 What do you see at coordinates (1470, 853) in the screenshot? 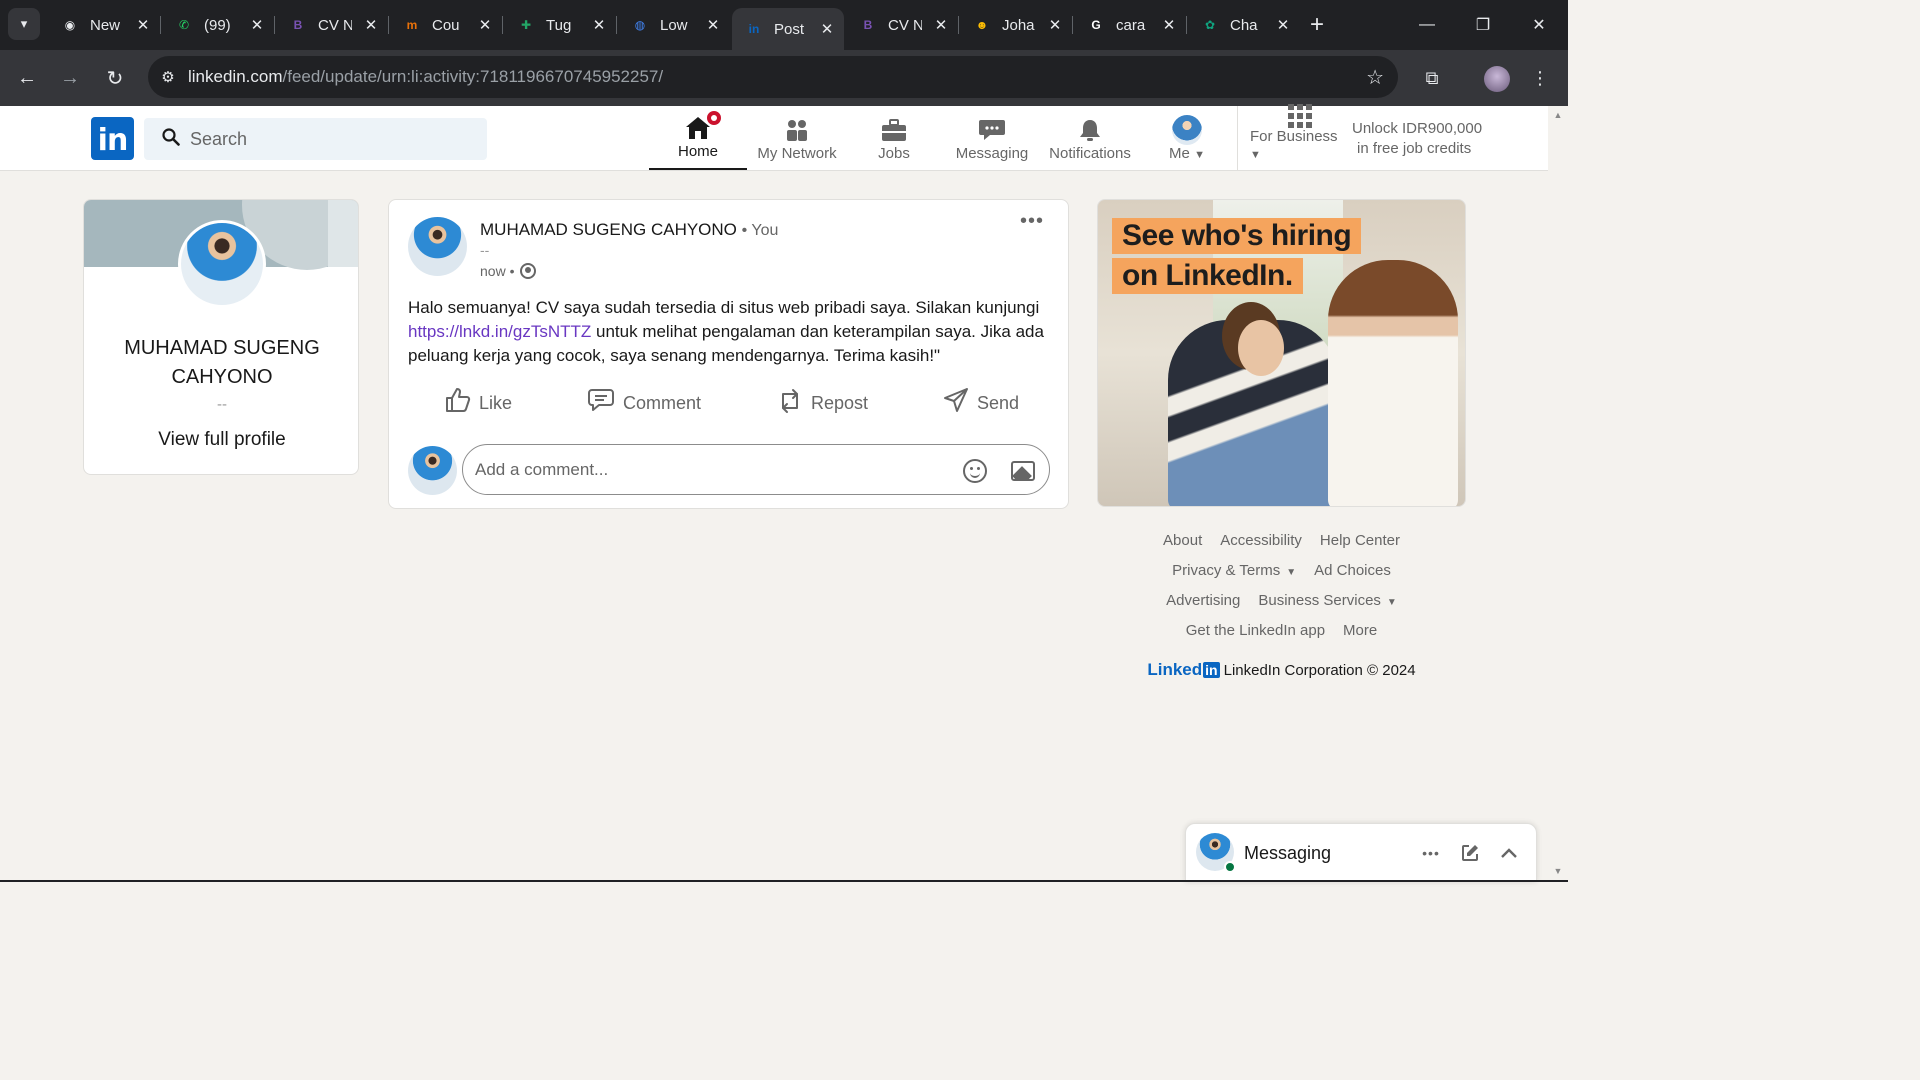
I see `compose-icon` at bounding box center [1470, 853].